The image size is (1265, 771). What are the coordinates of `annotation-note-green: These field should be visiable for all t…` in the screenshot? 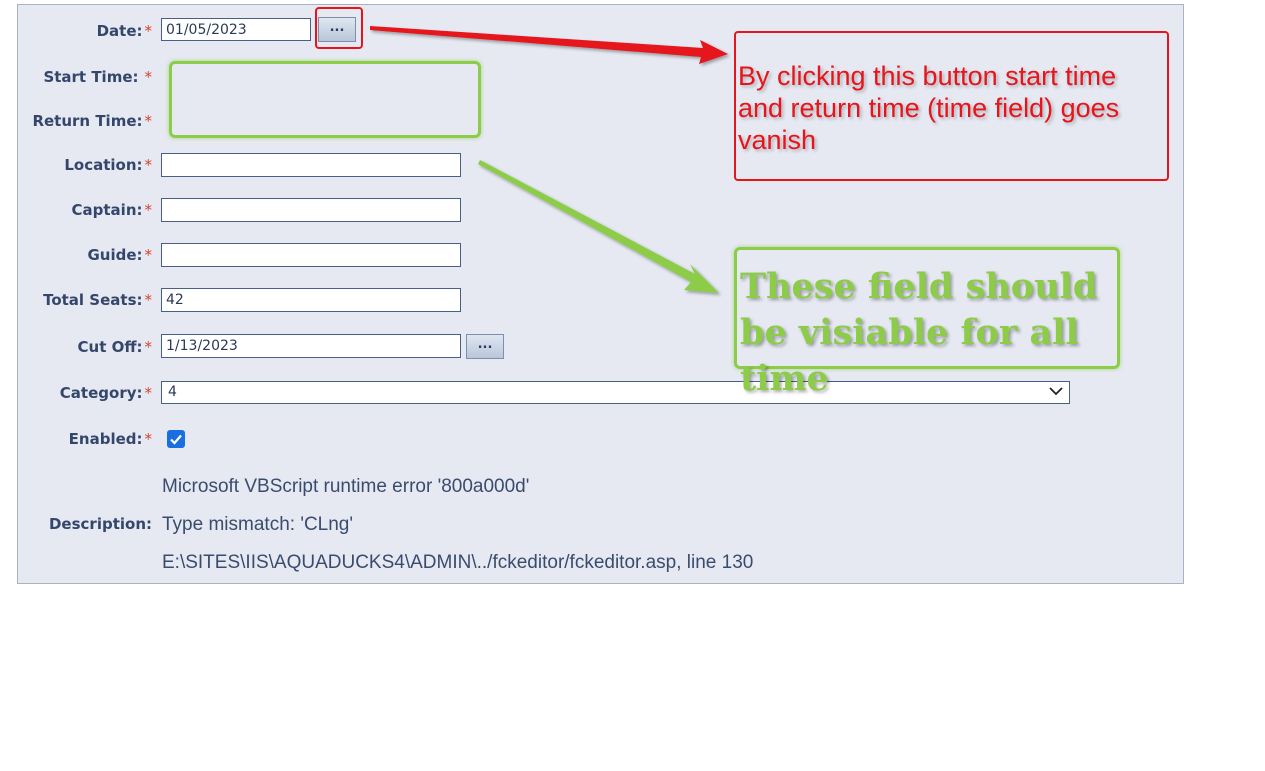 It's located at (919, 332).